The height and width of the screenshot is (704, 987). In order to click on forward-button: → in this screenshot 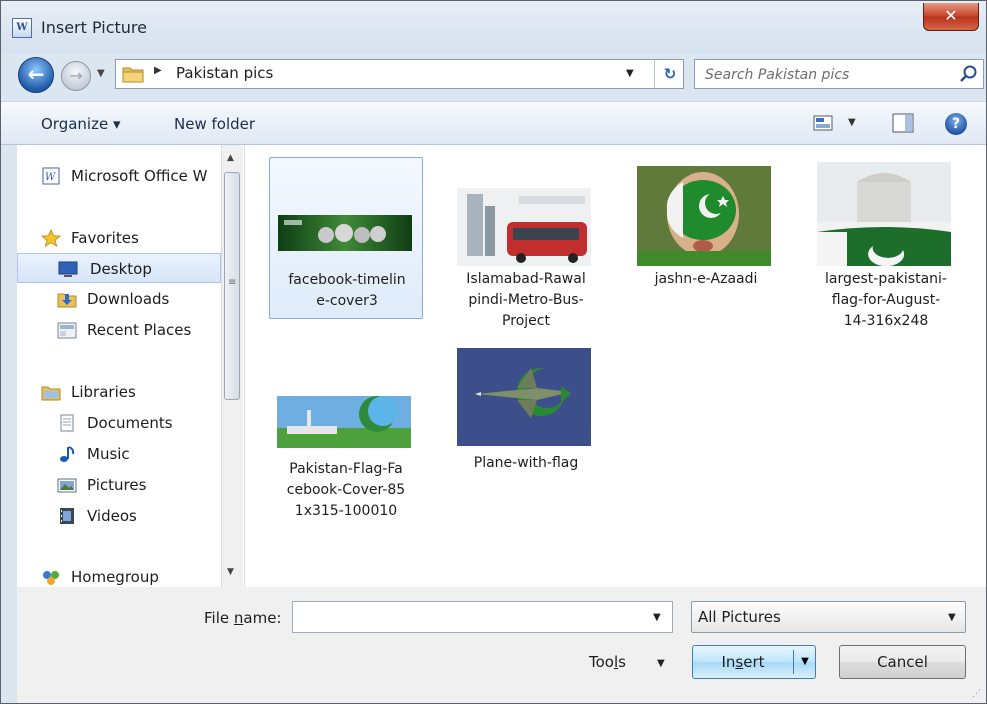, I will do `click(76, 76)`.